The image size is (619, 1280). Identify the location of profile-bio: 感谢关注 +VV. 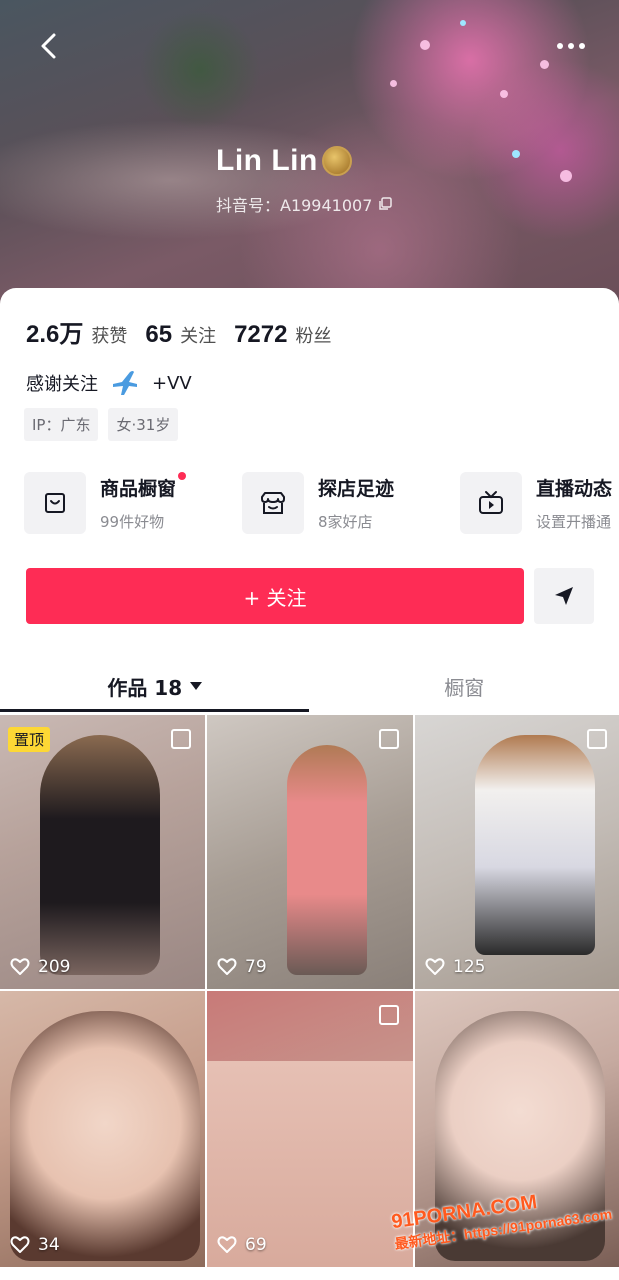
(109, 383).